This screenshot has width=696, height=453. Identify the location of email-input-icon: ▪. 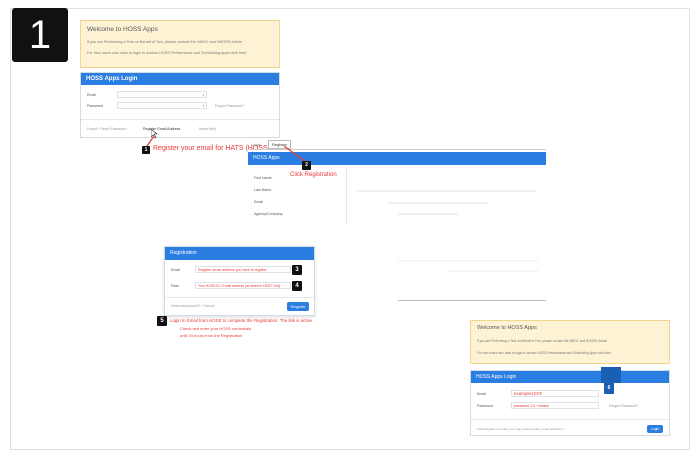
(204, 95).